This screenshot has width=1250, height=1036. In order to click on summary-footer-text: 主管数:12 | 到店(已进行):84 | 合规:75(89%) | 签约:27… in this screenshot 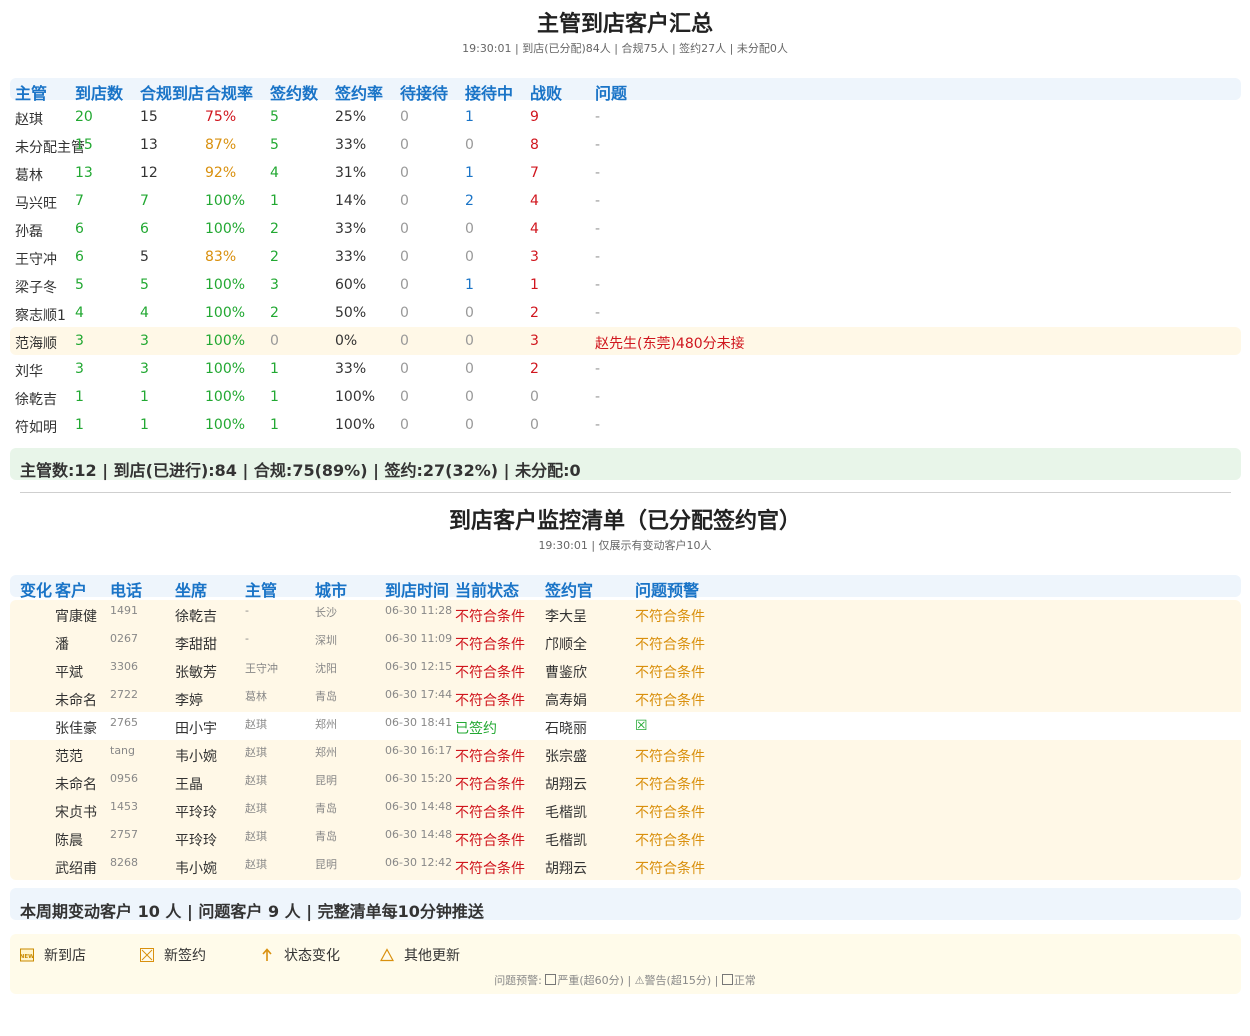, I will do `click(300, 470)`.